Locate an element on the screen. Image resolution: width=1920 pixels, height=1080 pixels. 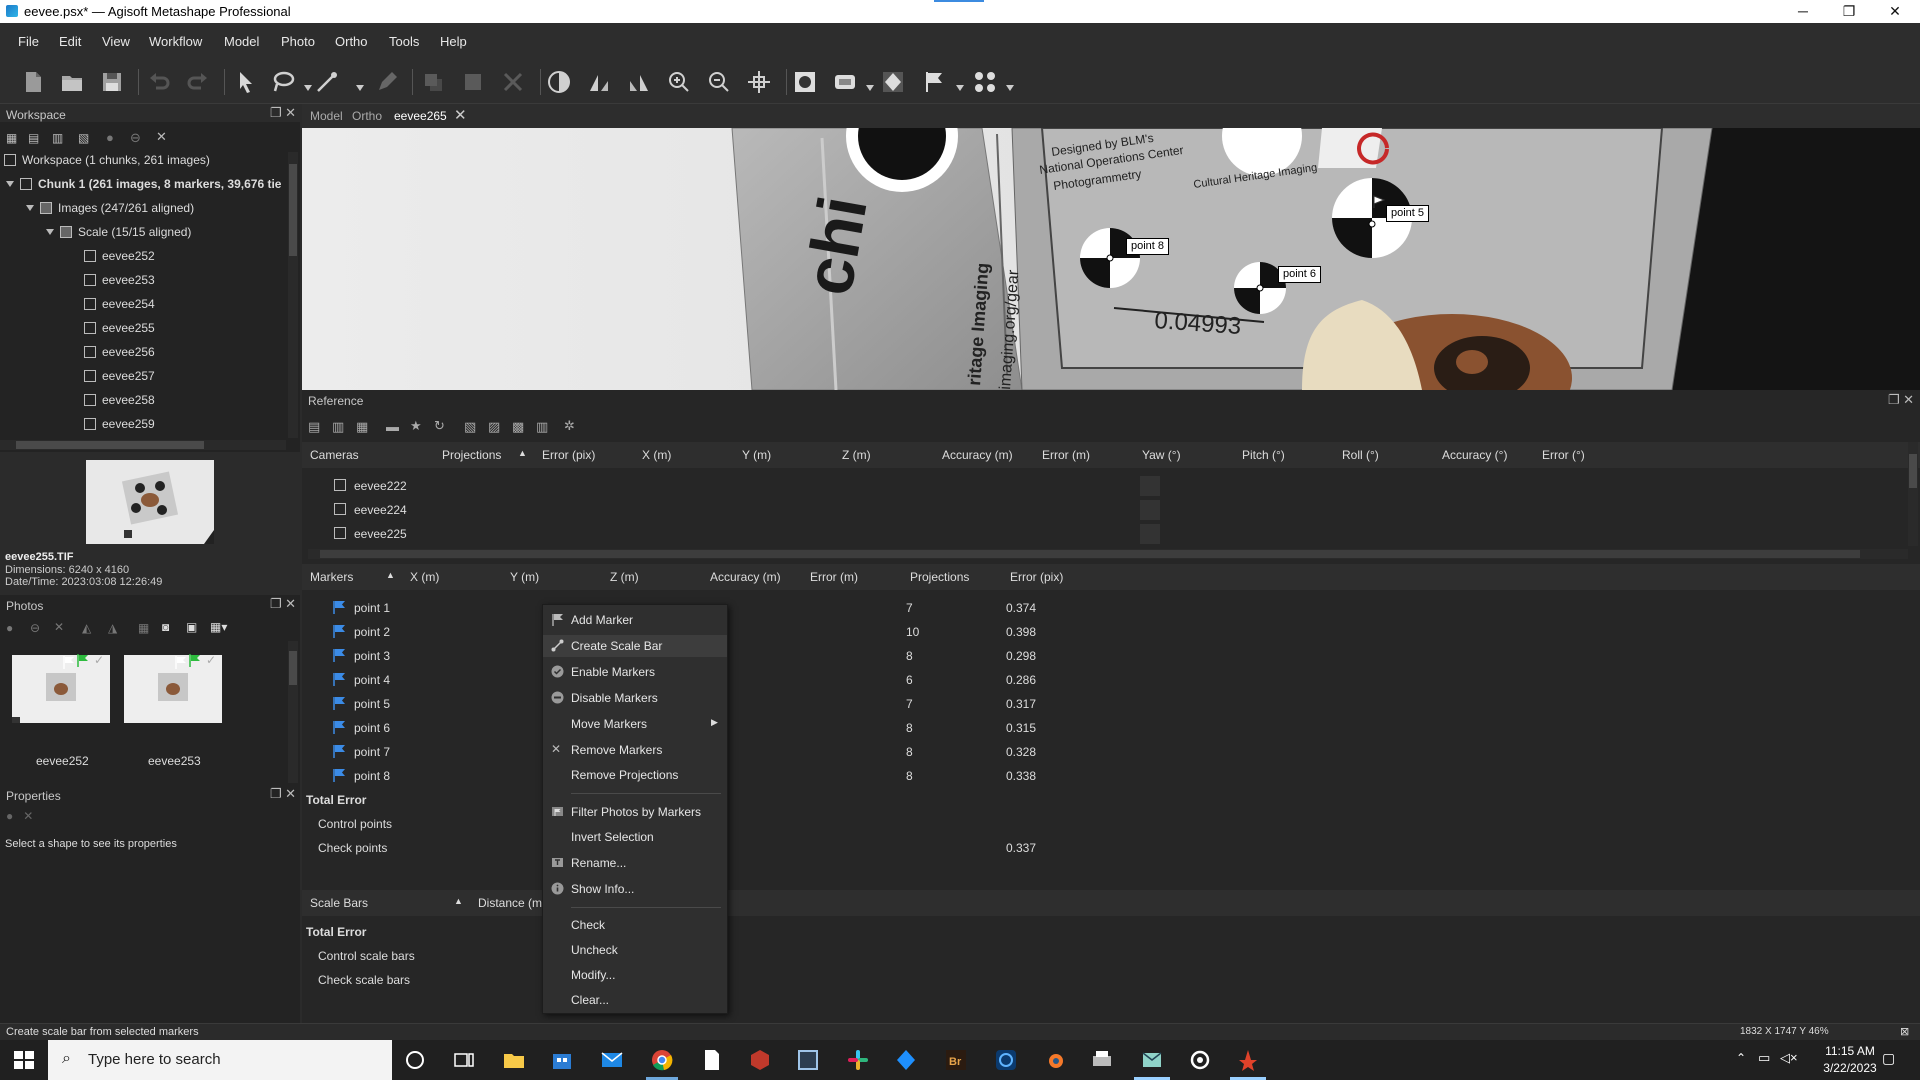
network-icon: ▭ is located at coordinates (1764, 1058).